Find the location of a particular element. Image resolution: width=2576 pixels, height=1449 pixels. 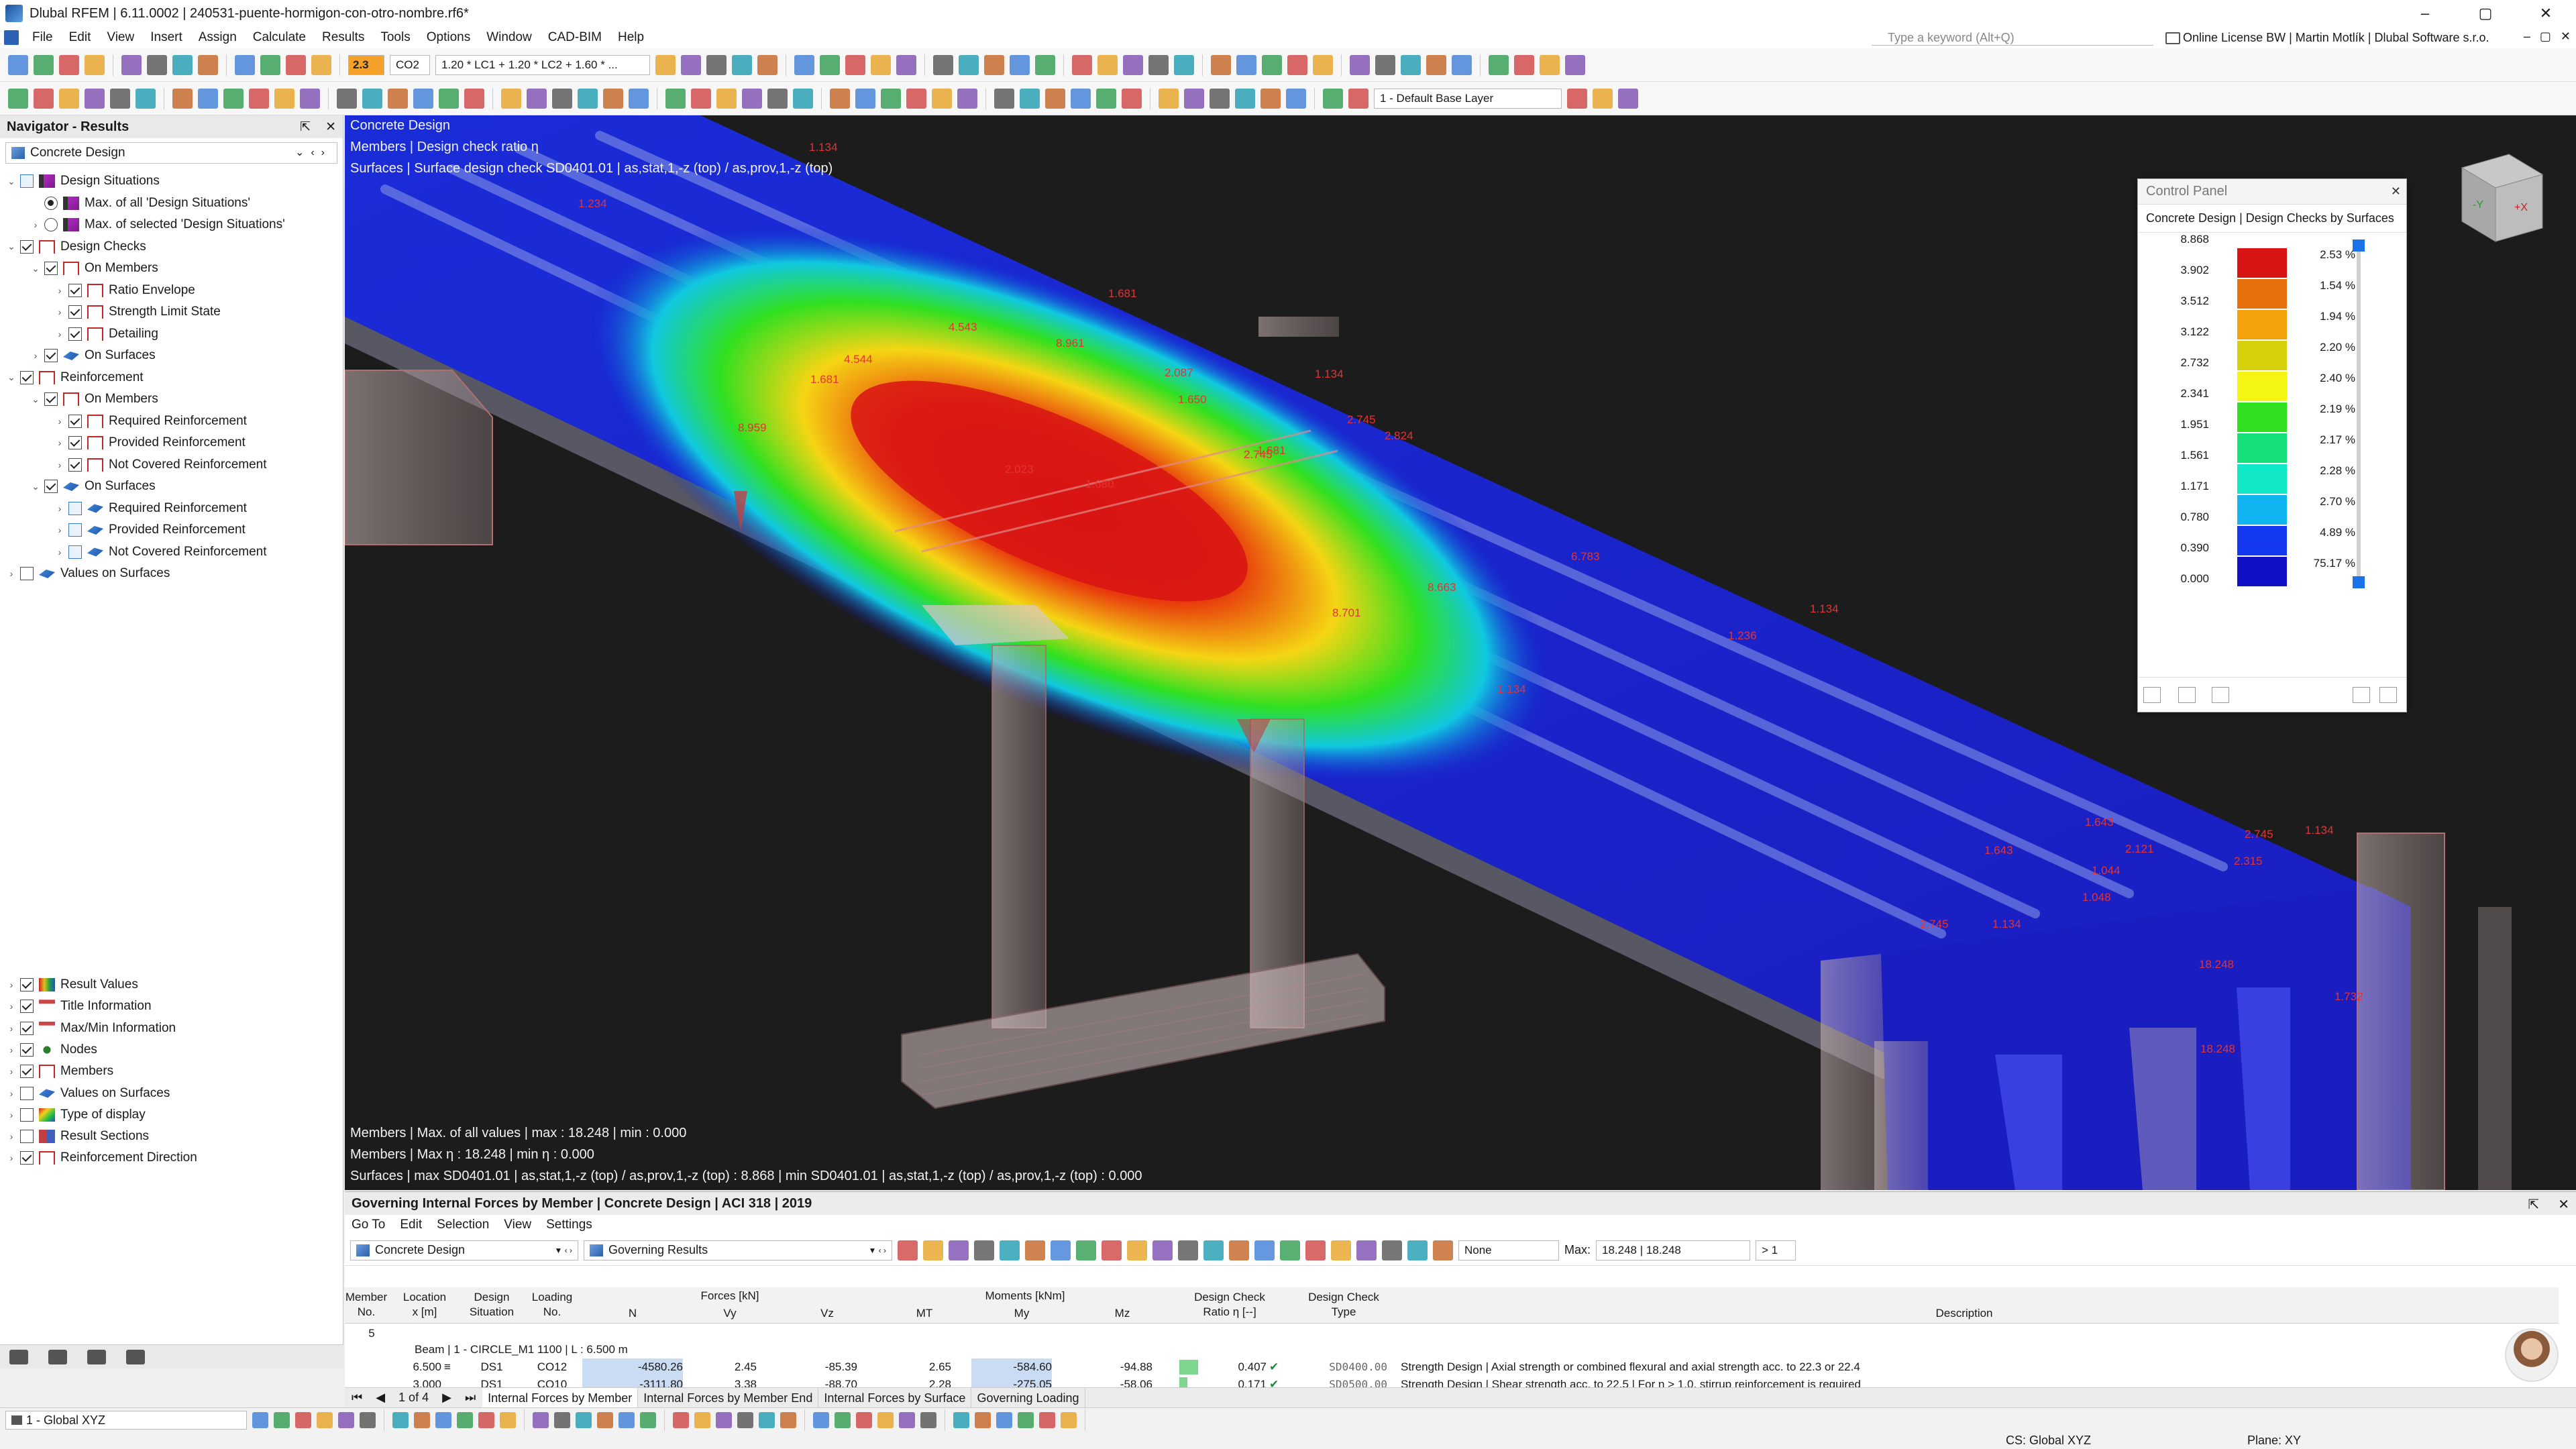

menu-cad-bim: CAD-BIM is located at coordinates (575, 37).